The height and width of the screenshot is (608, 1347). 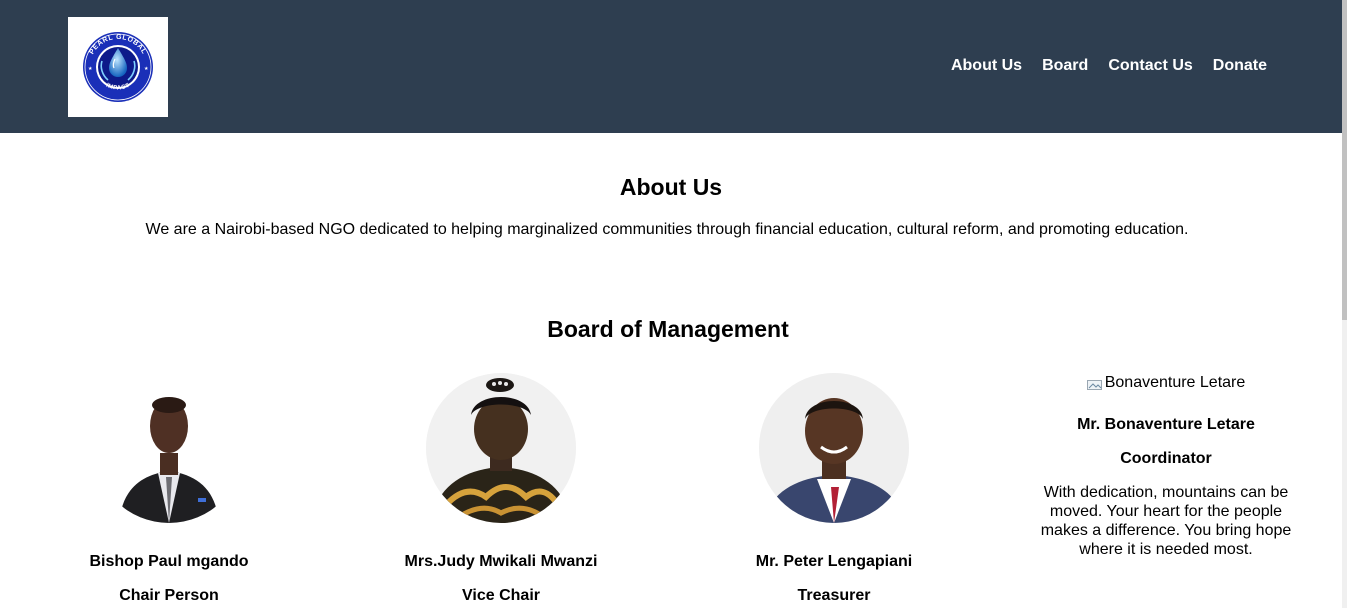 What do you see at coordinates (1166, 458) in the screenshot?
I see `member-role: Coordinator` at bounding box center [1166, 458].